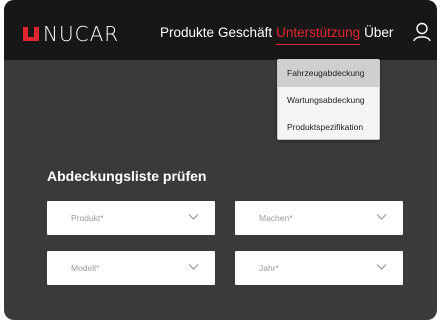 This screenshot has height=322, width=441. Describe the element at coordinates (127, 176) in the screenshot. I see `coverage-check-title: Abdeckungsliste prüfen` at that location.